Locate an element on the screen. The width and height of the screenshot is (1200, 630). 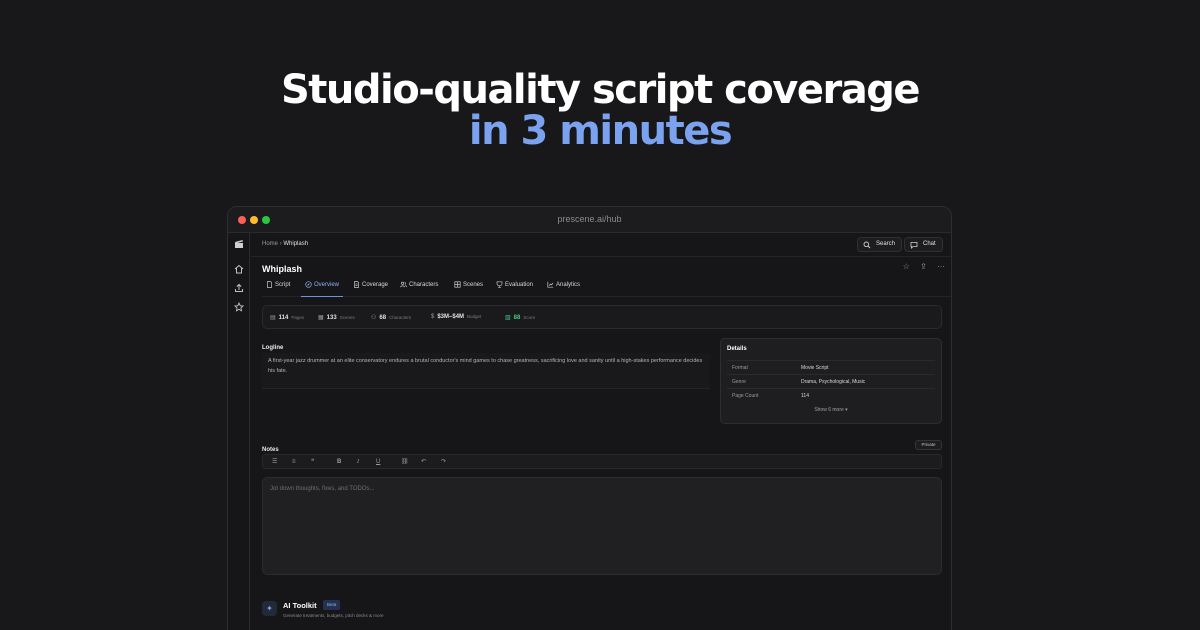
window-url: prescene.ai/hub is located at coordinates (589, 219).